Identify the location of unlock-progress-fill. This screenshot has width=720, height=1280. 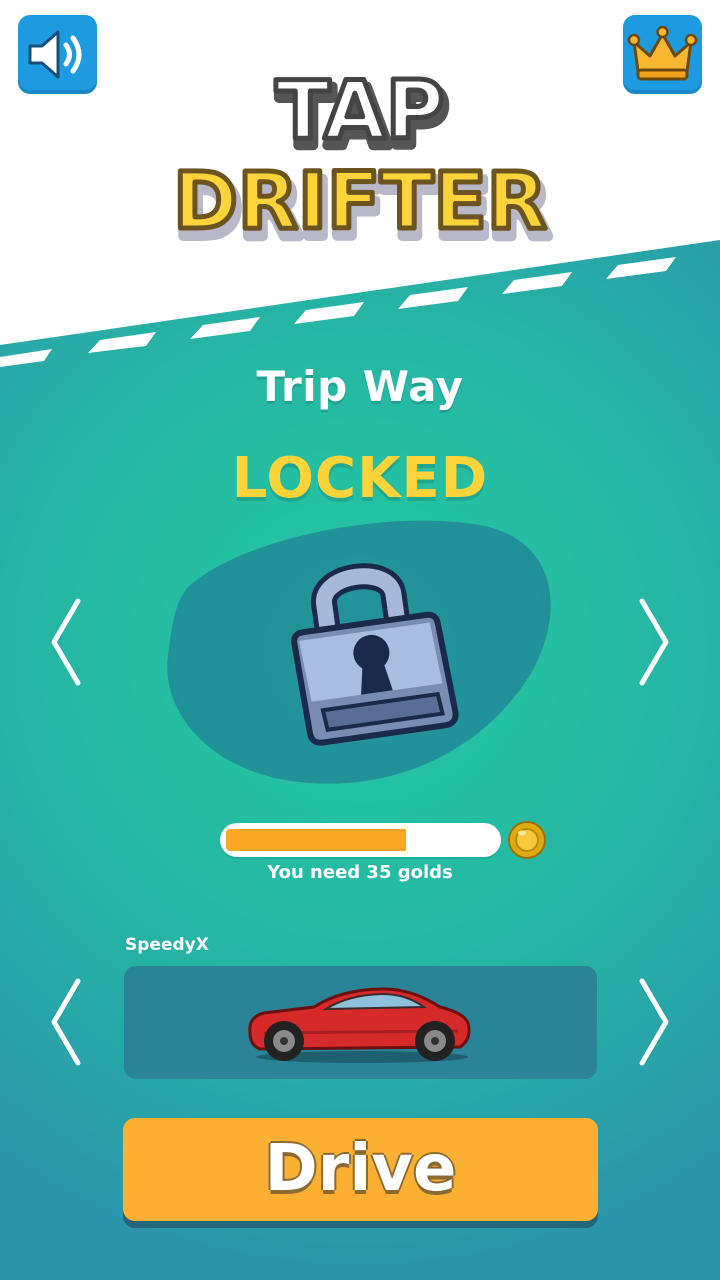
(316, 840).